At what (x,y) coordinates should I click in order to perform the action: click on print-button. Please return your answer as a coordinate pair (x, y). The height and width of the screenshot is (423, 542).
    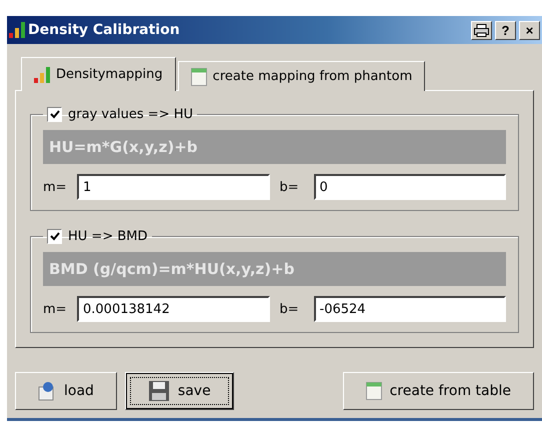
    Looking at the image, I should click on (481, 30).